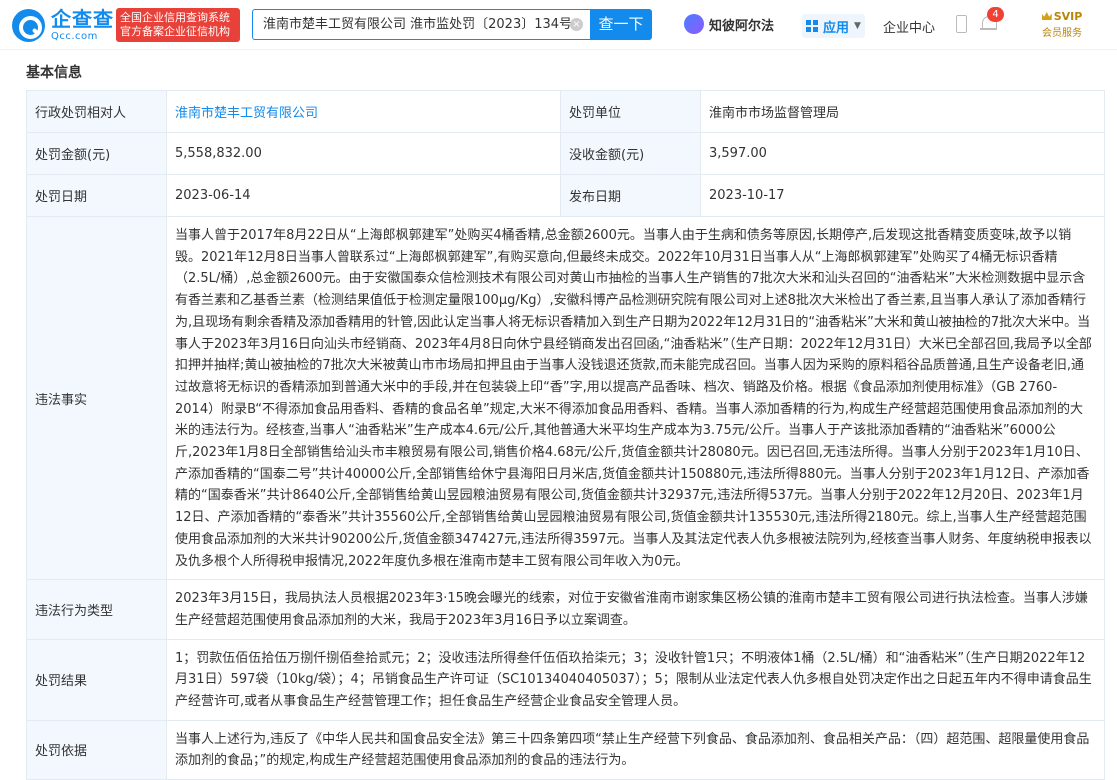 This screenshot has height=780, width=1117. What do you see at coordinates (995, 14) in the screenshot?
I see `notification-count-badge: 4` at bounding box center [995, 14].